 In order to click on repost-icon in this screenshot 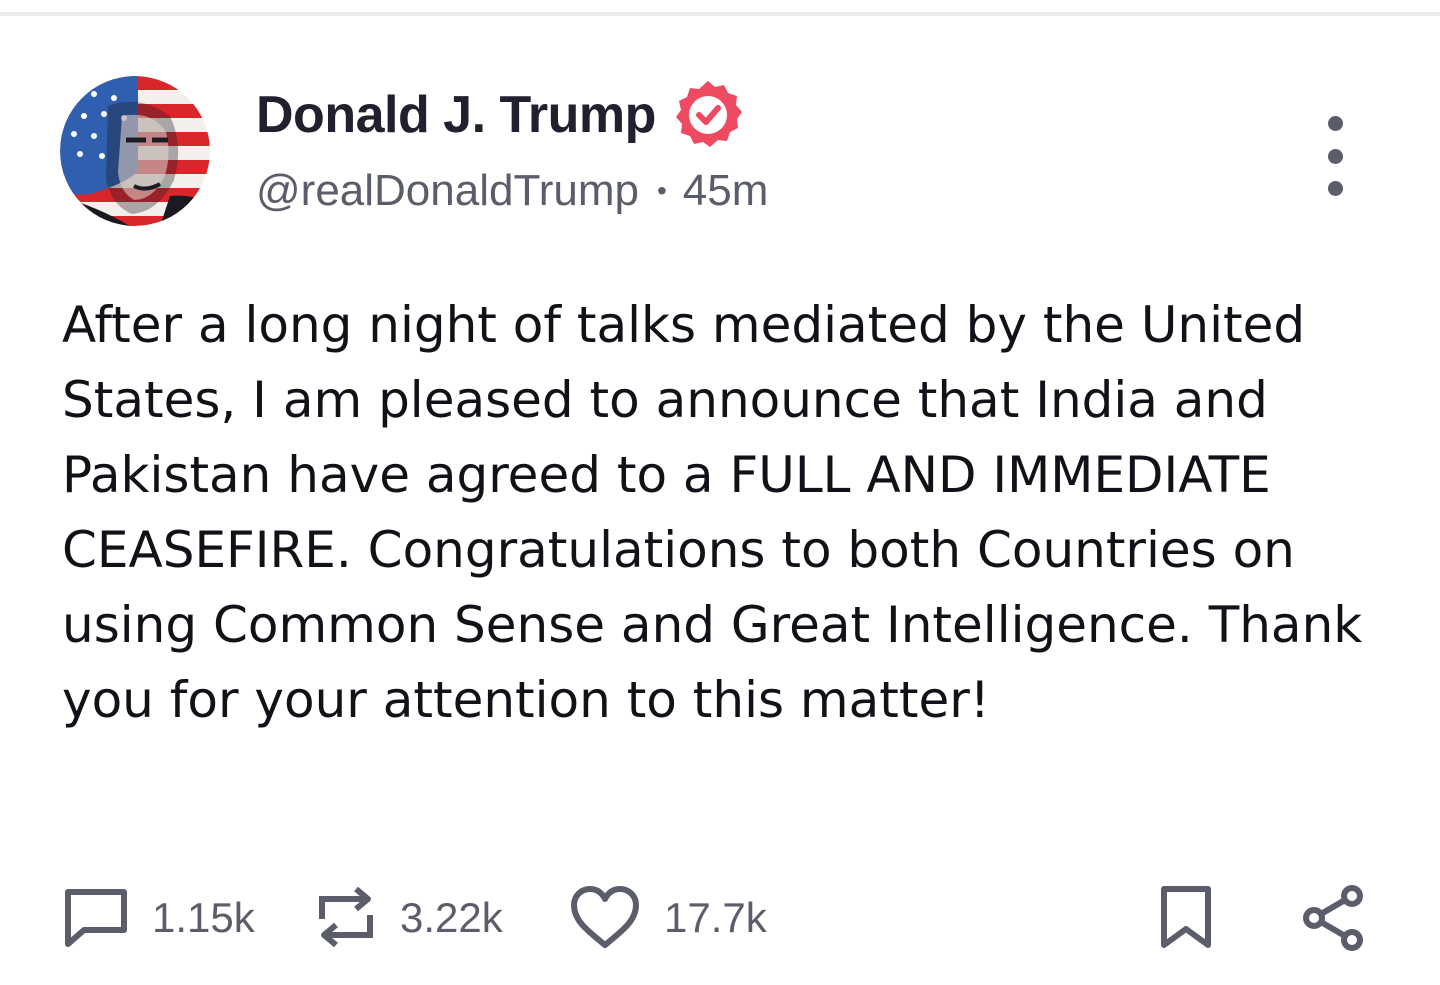, I will do `click(346, 917)`.